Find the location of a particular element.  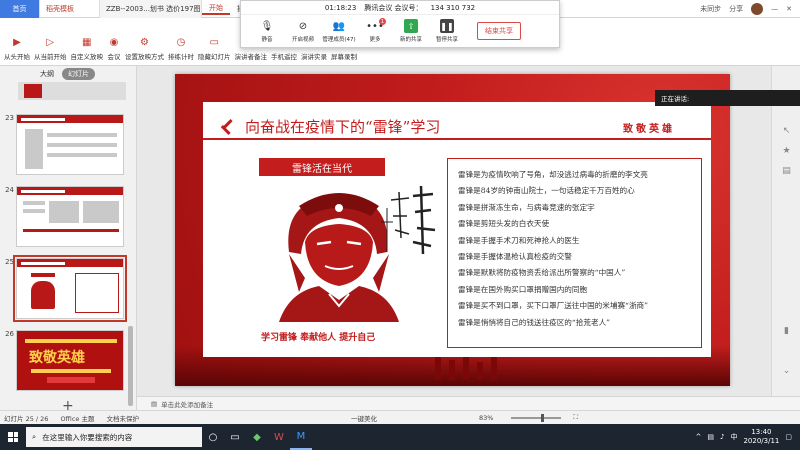

thumbnail-row-26: 26 致敬英雄 is located at coordinates (62, 360).